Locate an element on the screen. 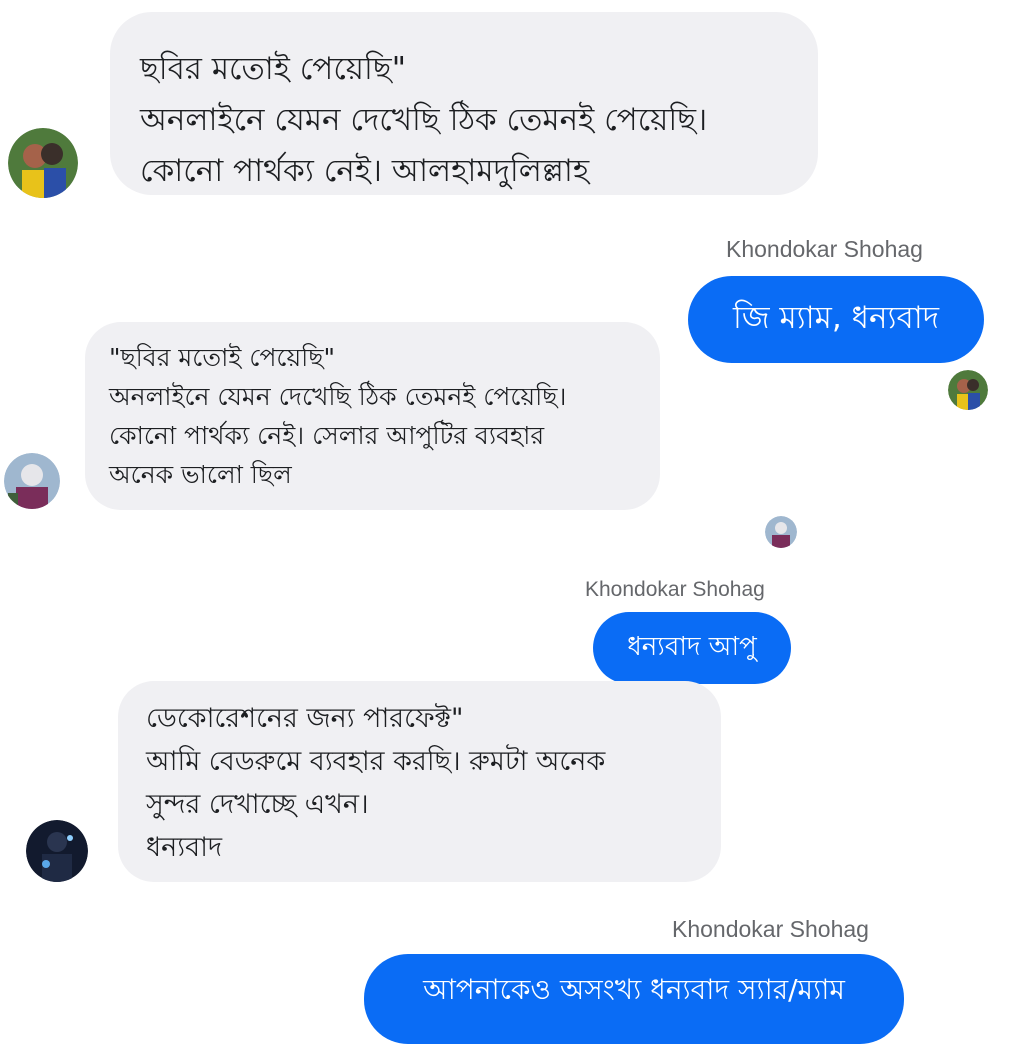  message-bubble-outgoing: ধন্যবাদ আপু is located at coordinates (692, 648).